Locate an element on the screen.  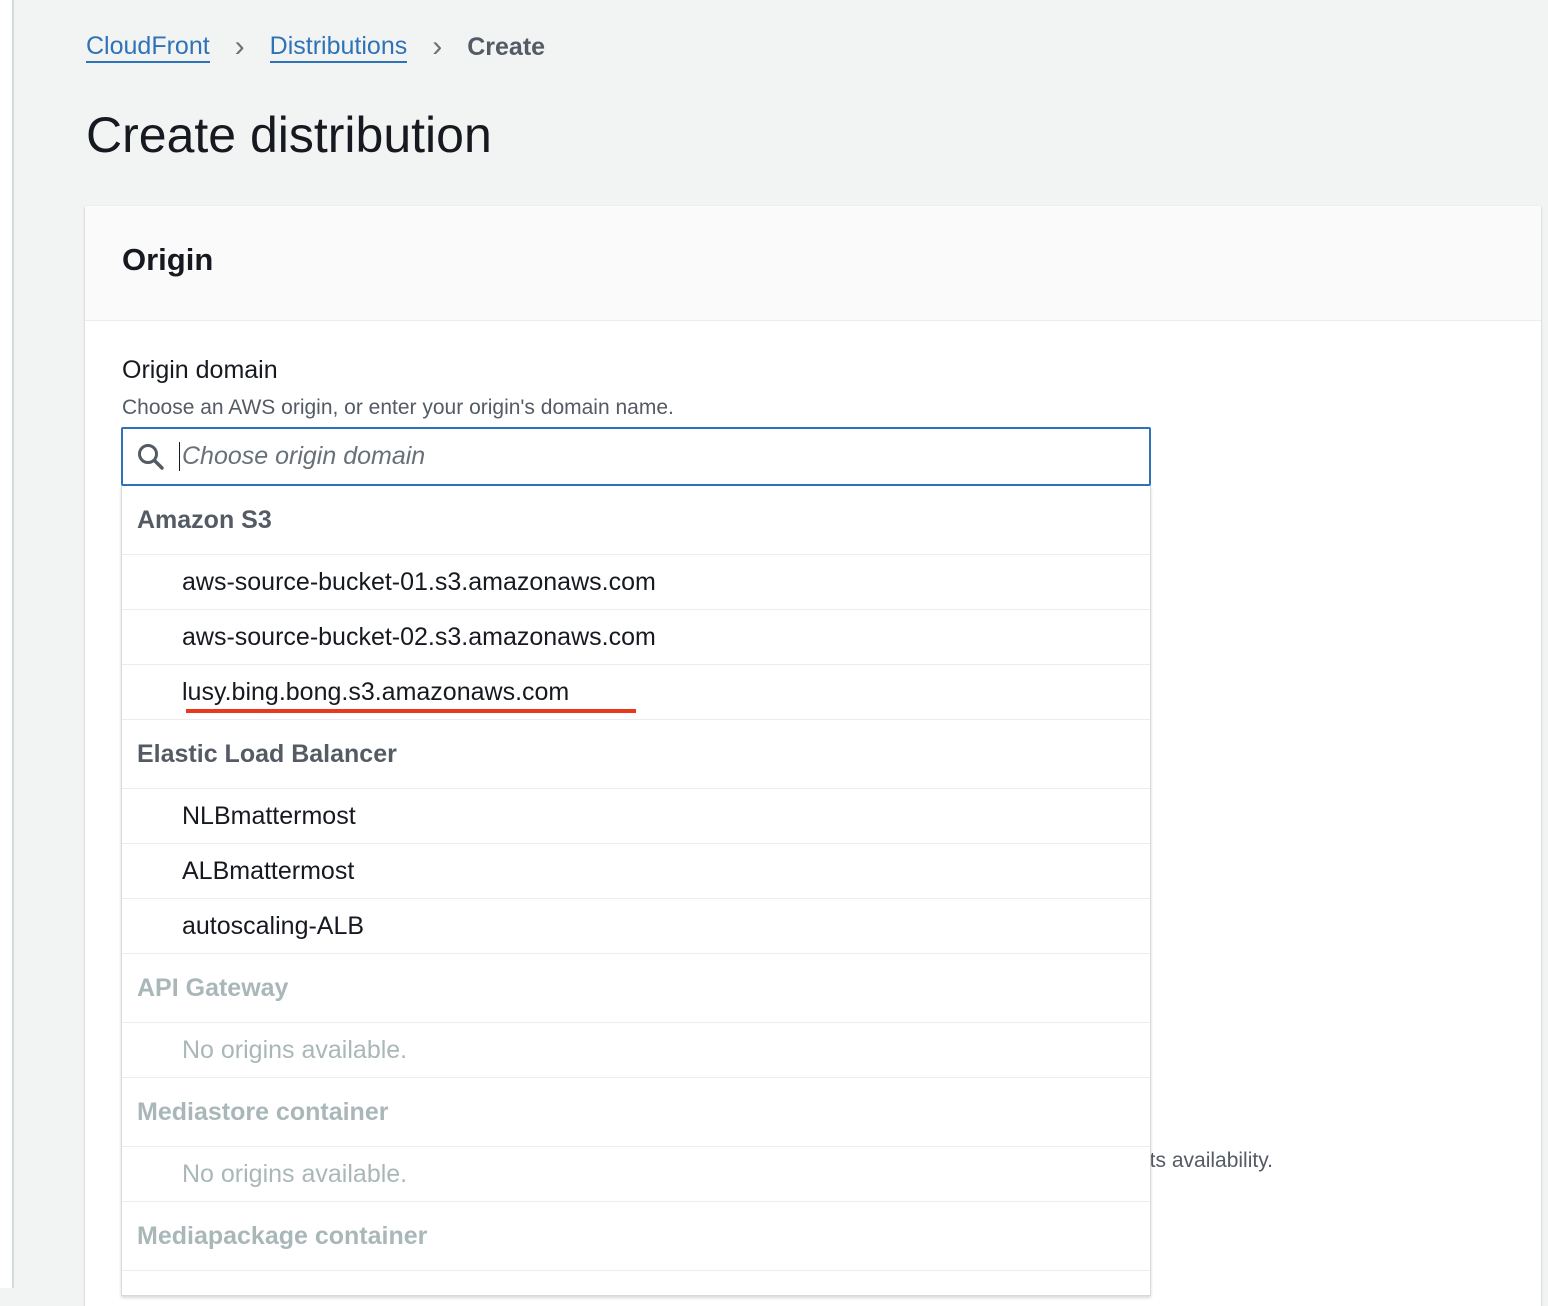
breadcrumb-cloudfront: CloudFront is located at coordinates (148, 47).